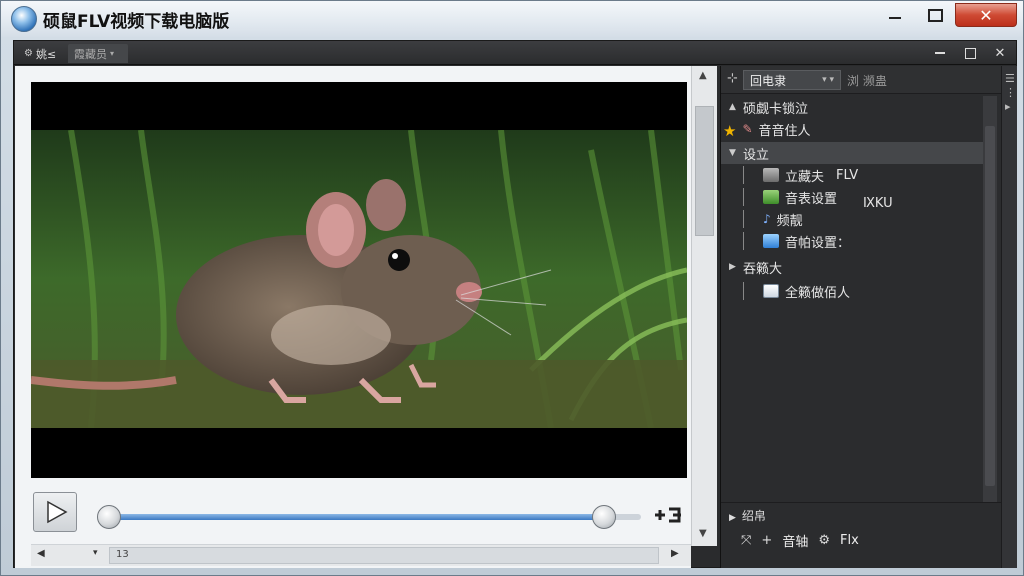  I want to click on chevron-down-icon: ▾ ▾, so click(828, 80).